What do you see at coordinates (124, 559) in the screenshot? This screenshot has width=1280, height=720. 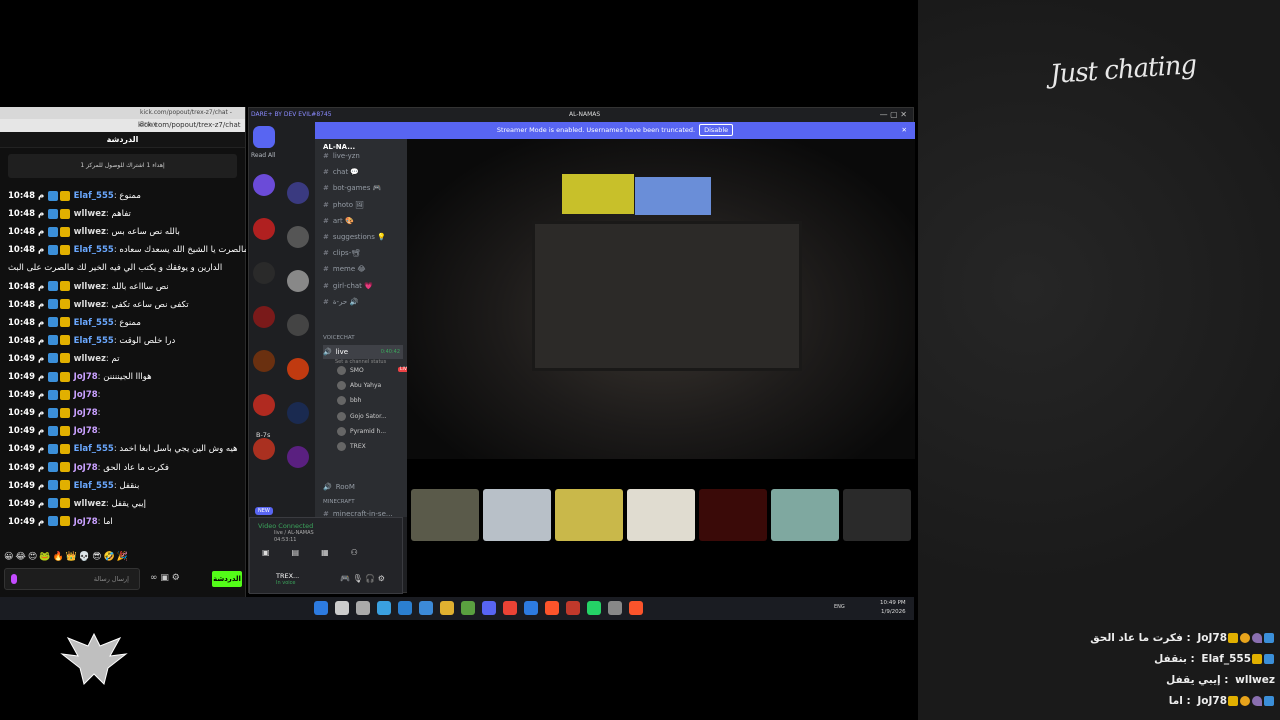 I see `emote-bar: 😀😂😍🐸🔥👑💀😎🤣🎉` at bounding box center [124, 559].